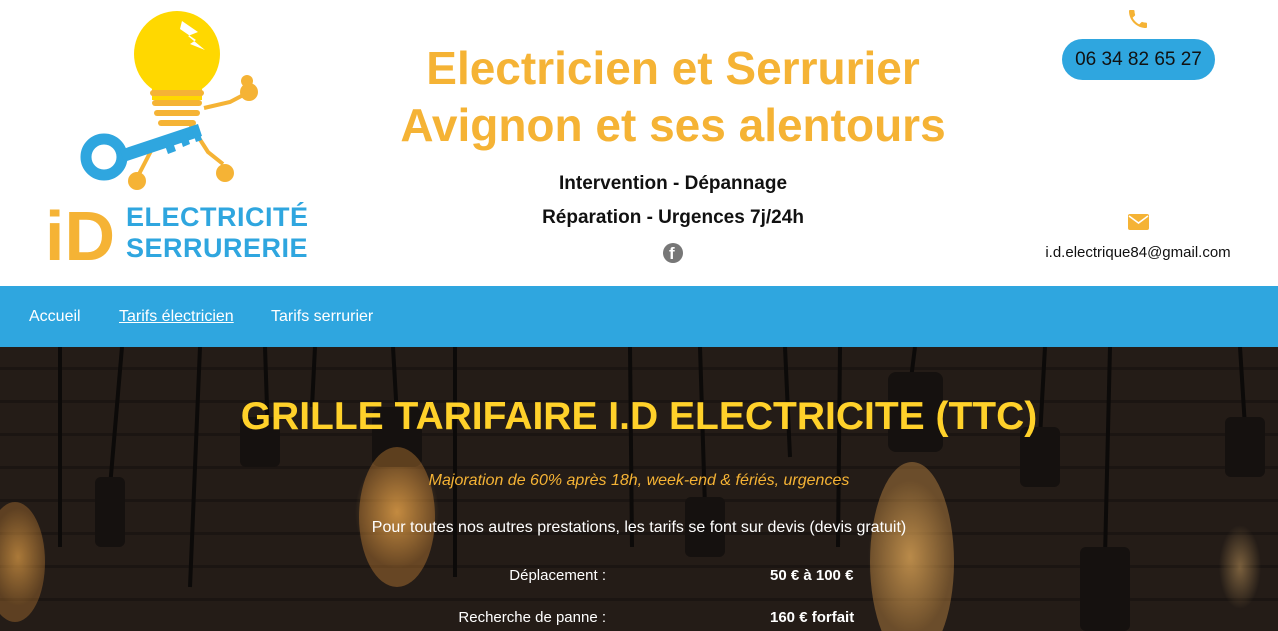 Image resolution: width=1278 pixels, height=631 pixels. Describe the element at coordinates (1138, 19) in the screenshot. I see `phone-icon` at that location.